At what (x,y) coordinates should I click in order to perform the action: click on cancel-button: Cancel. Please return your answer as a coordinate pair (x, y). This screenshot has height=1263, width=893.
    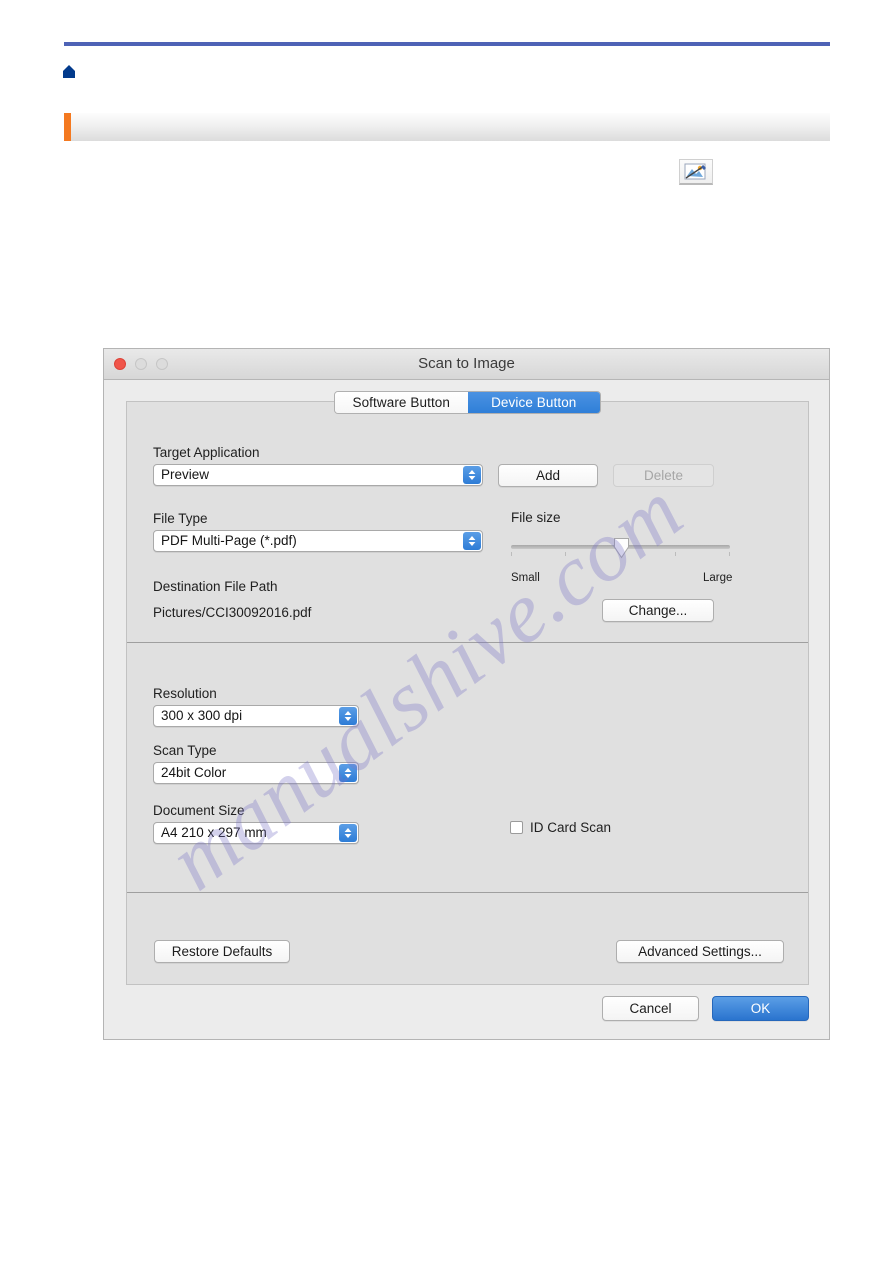
    Looking at the image, I should click on (650, 1008).